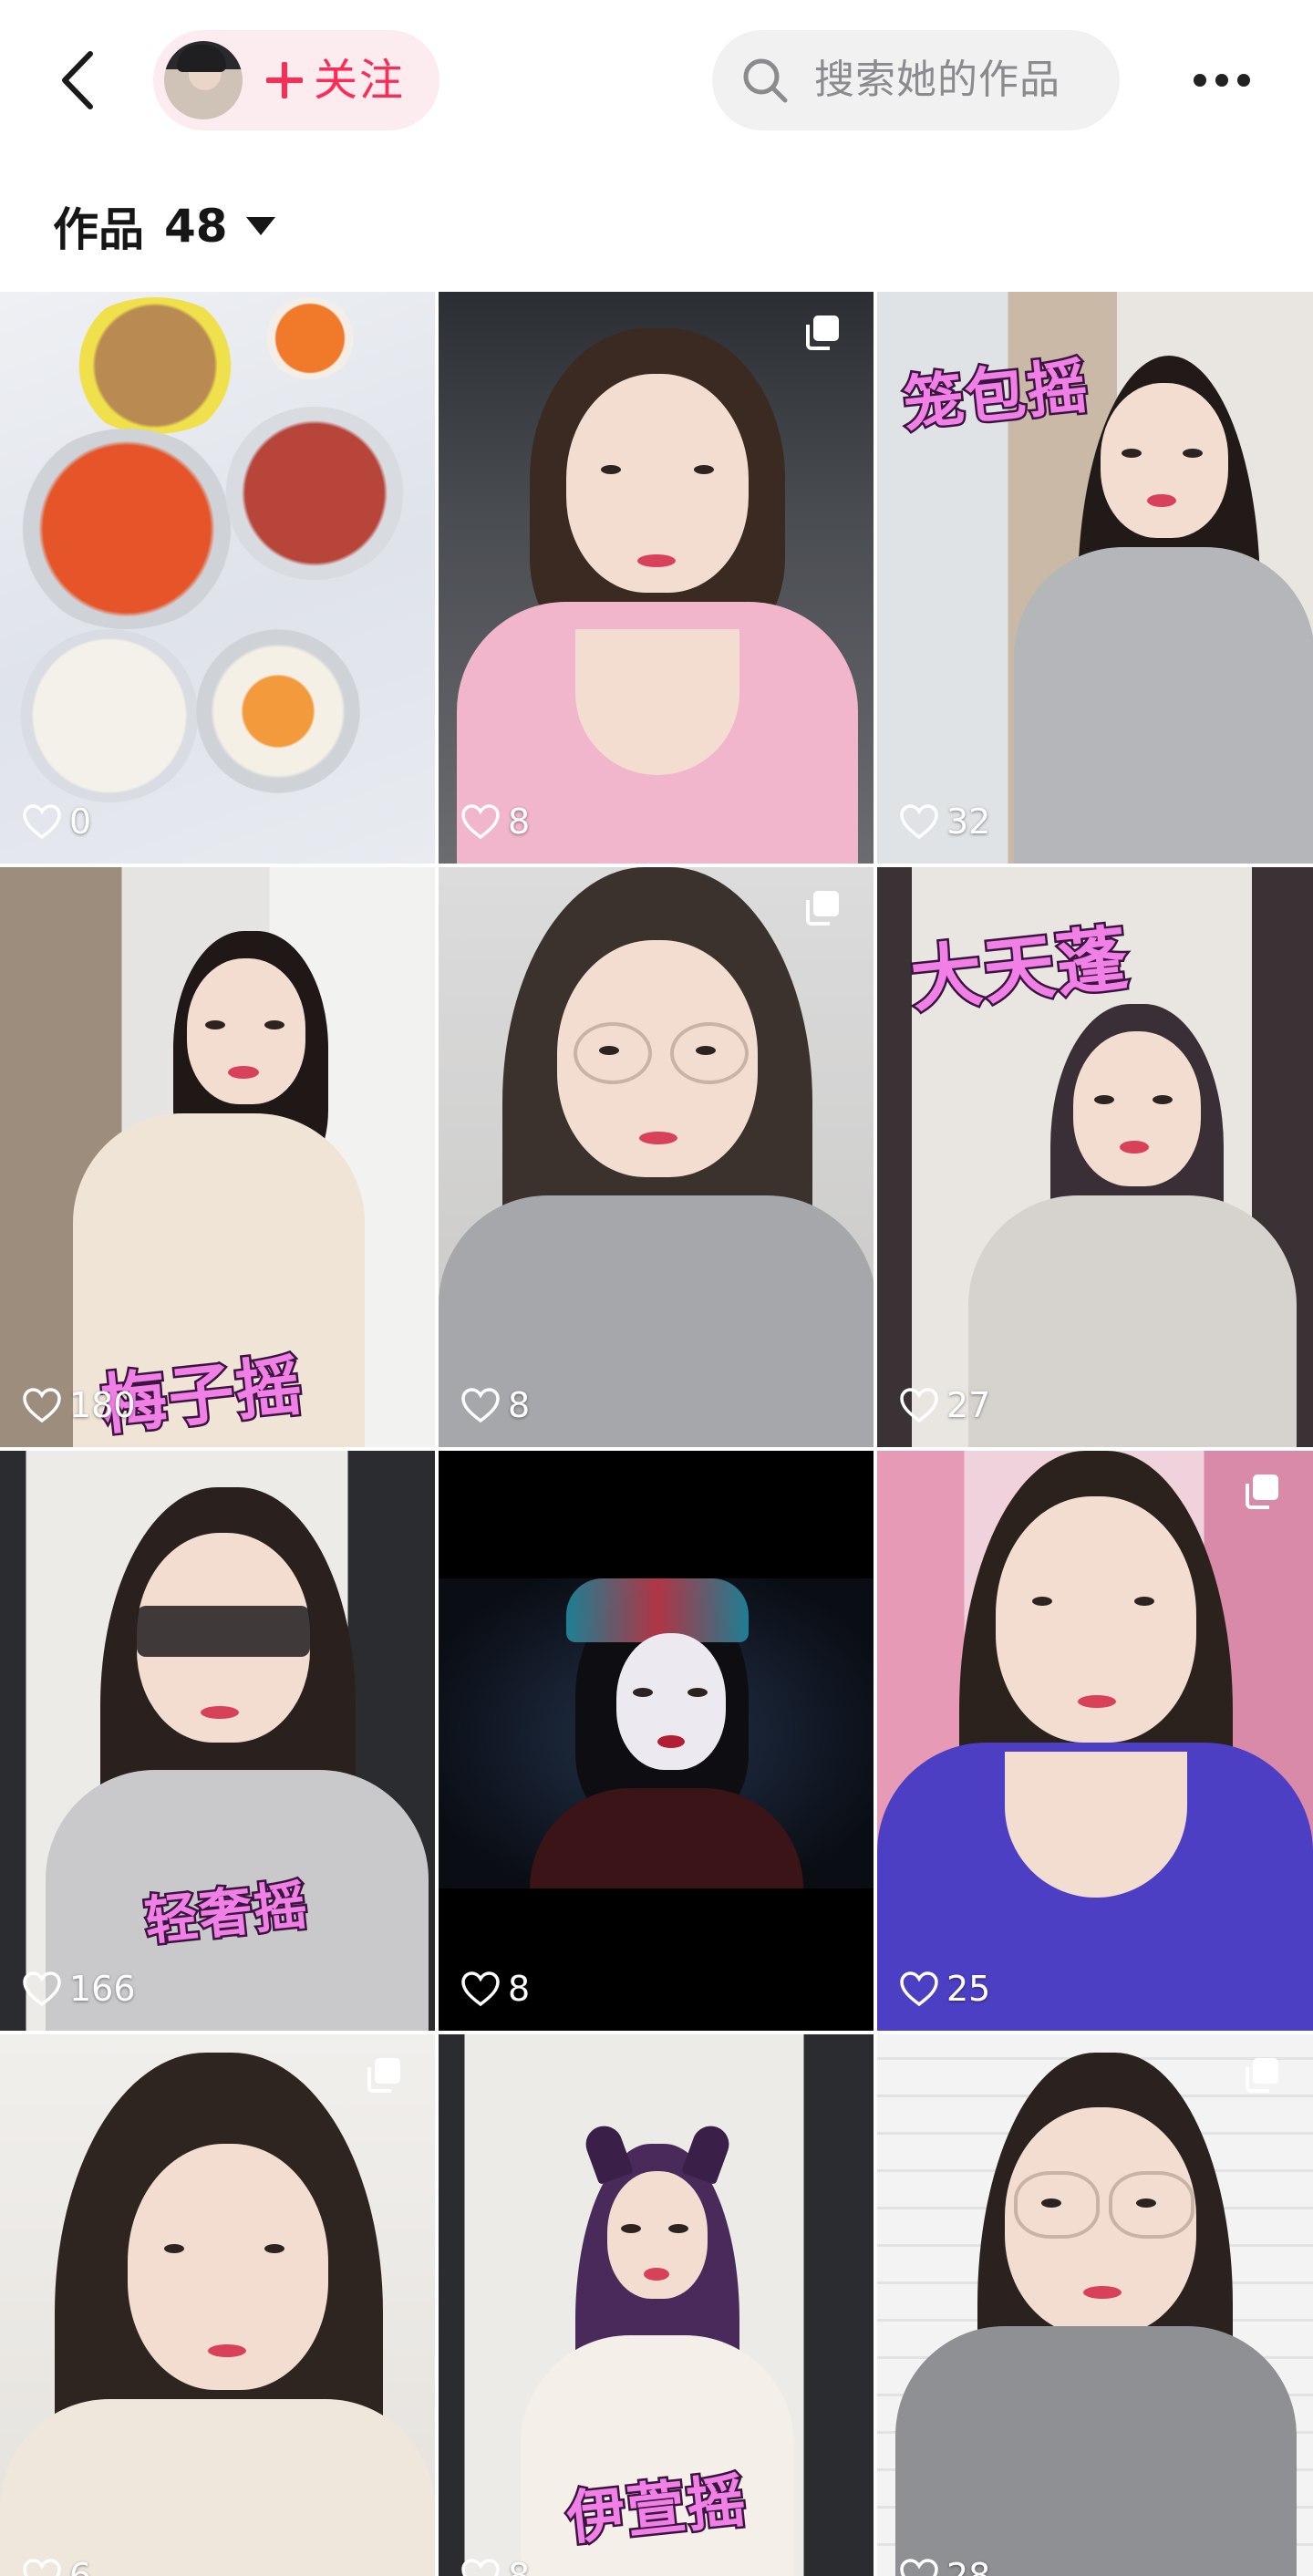  I want to click on like-count: 6, so click(56, 2566).